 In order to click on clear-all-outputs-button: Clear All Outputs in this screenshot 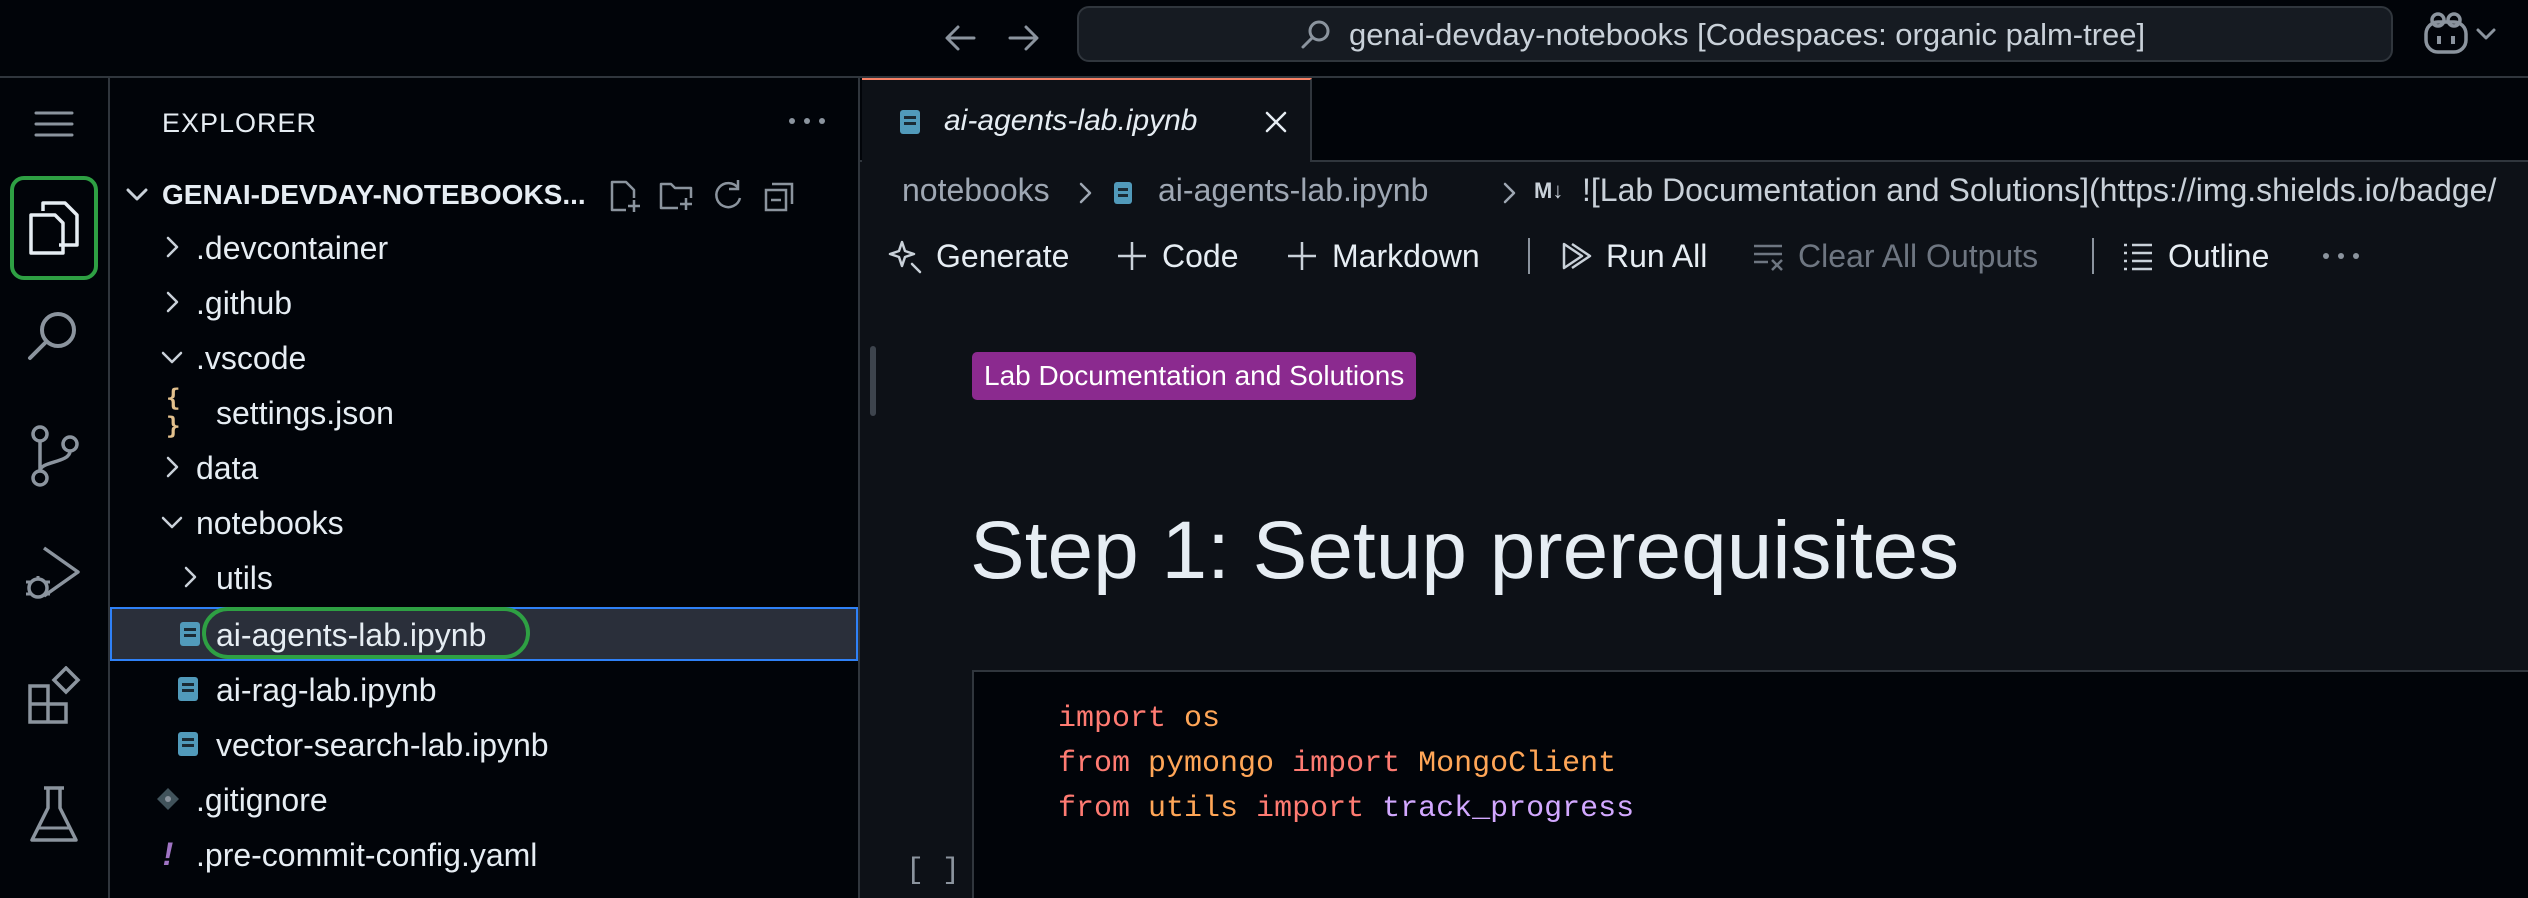, I will do `click(1894, 256)`.